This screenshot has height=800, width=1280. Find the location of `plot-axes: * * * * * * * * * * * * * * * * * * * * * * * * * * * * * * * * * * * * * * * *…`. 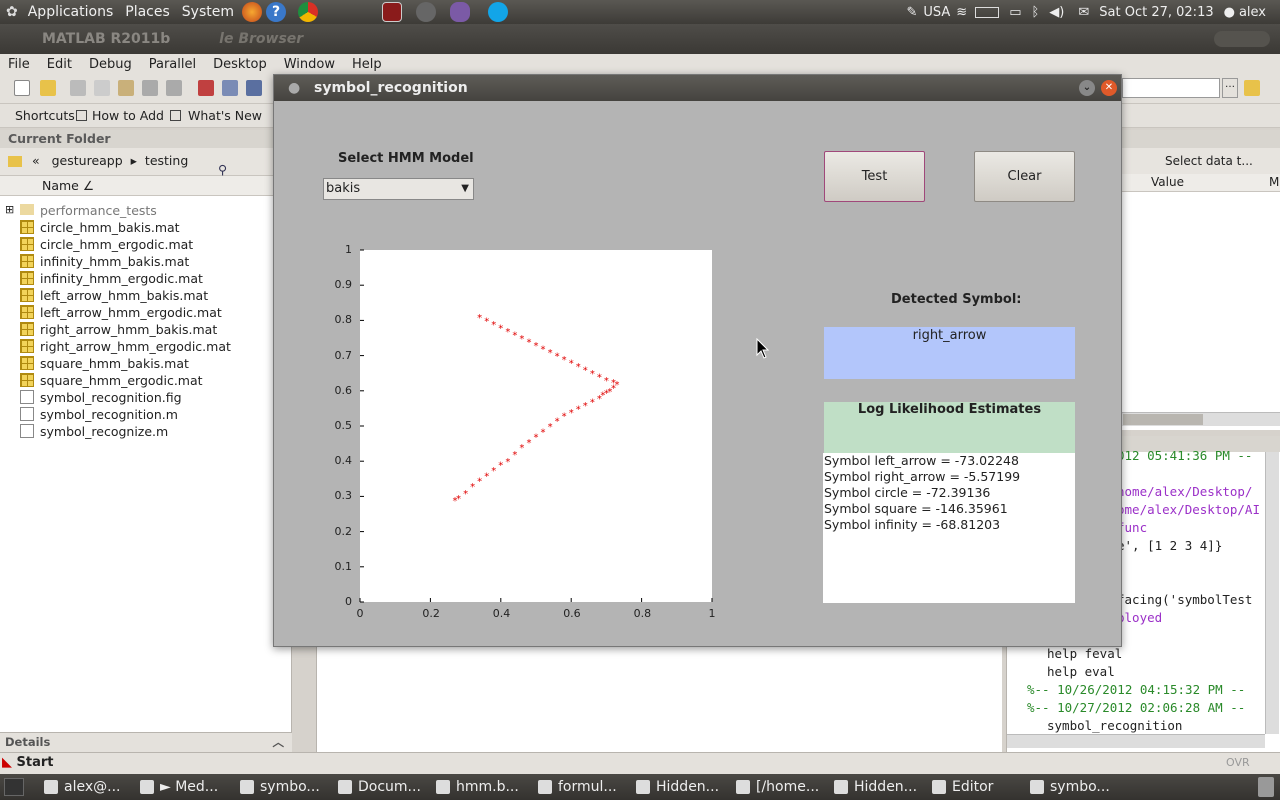

plot-axes: * * * * * * * * * * * * * * * * * * * * * * * * * * * * * * * * * * * * * * * *… is located at coordinates (536, 426).